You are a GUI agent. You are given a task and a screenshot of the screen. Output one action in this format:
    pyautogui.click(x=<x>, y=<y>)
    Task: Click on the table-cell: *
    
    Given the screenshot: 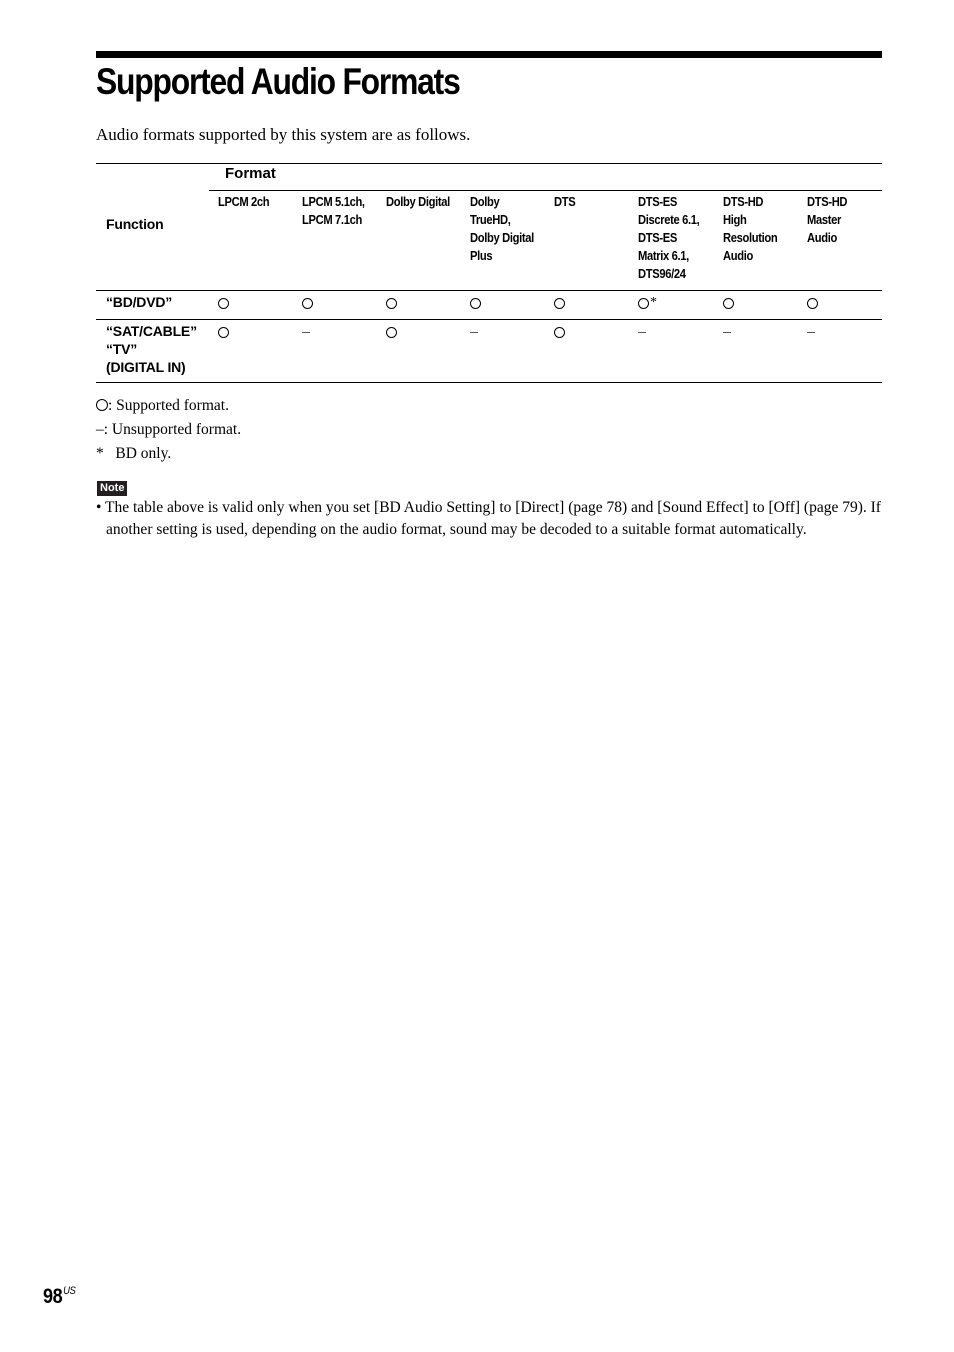 What is the action you would take?
    pyautogui.click(x=647, y=303)
    